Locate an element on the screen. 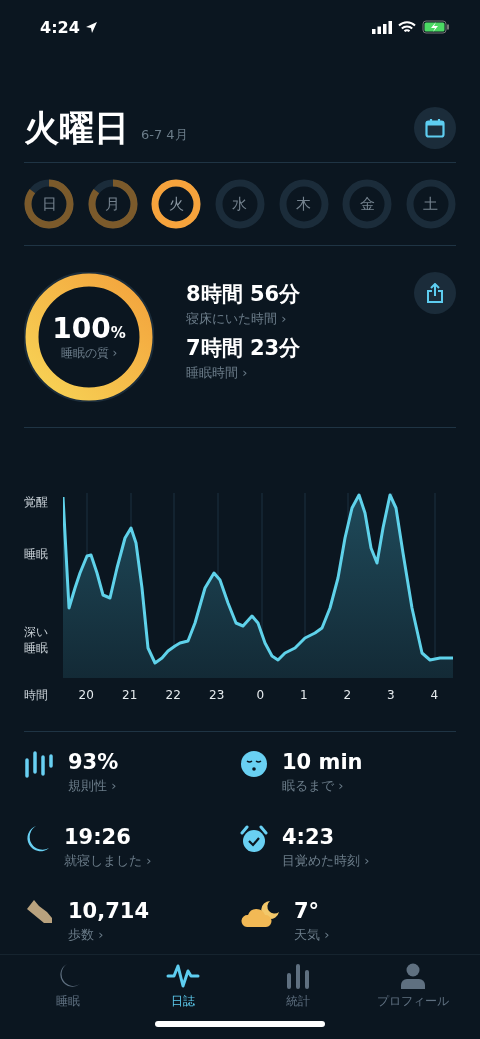 This screenshot has height=1039, width=480. signal-icon is located at coordinates (382, 27).